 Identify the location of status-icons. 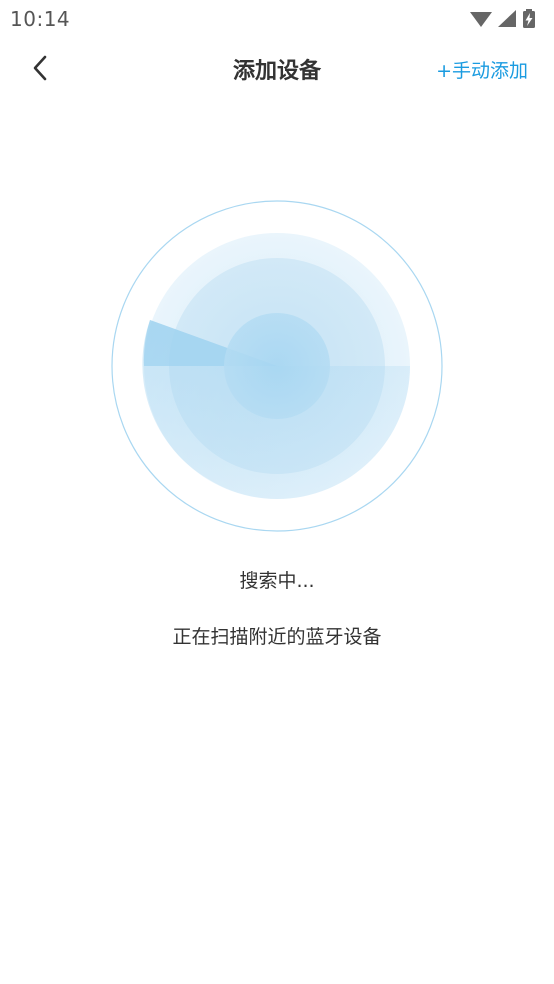
(506, 18).